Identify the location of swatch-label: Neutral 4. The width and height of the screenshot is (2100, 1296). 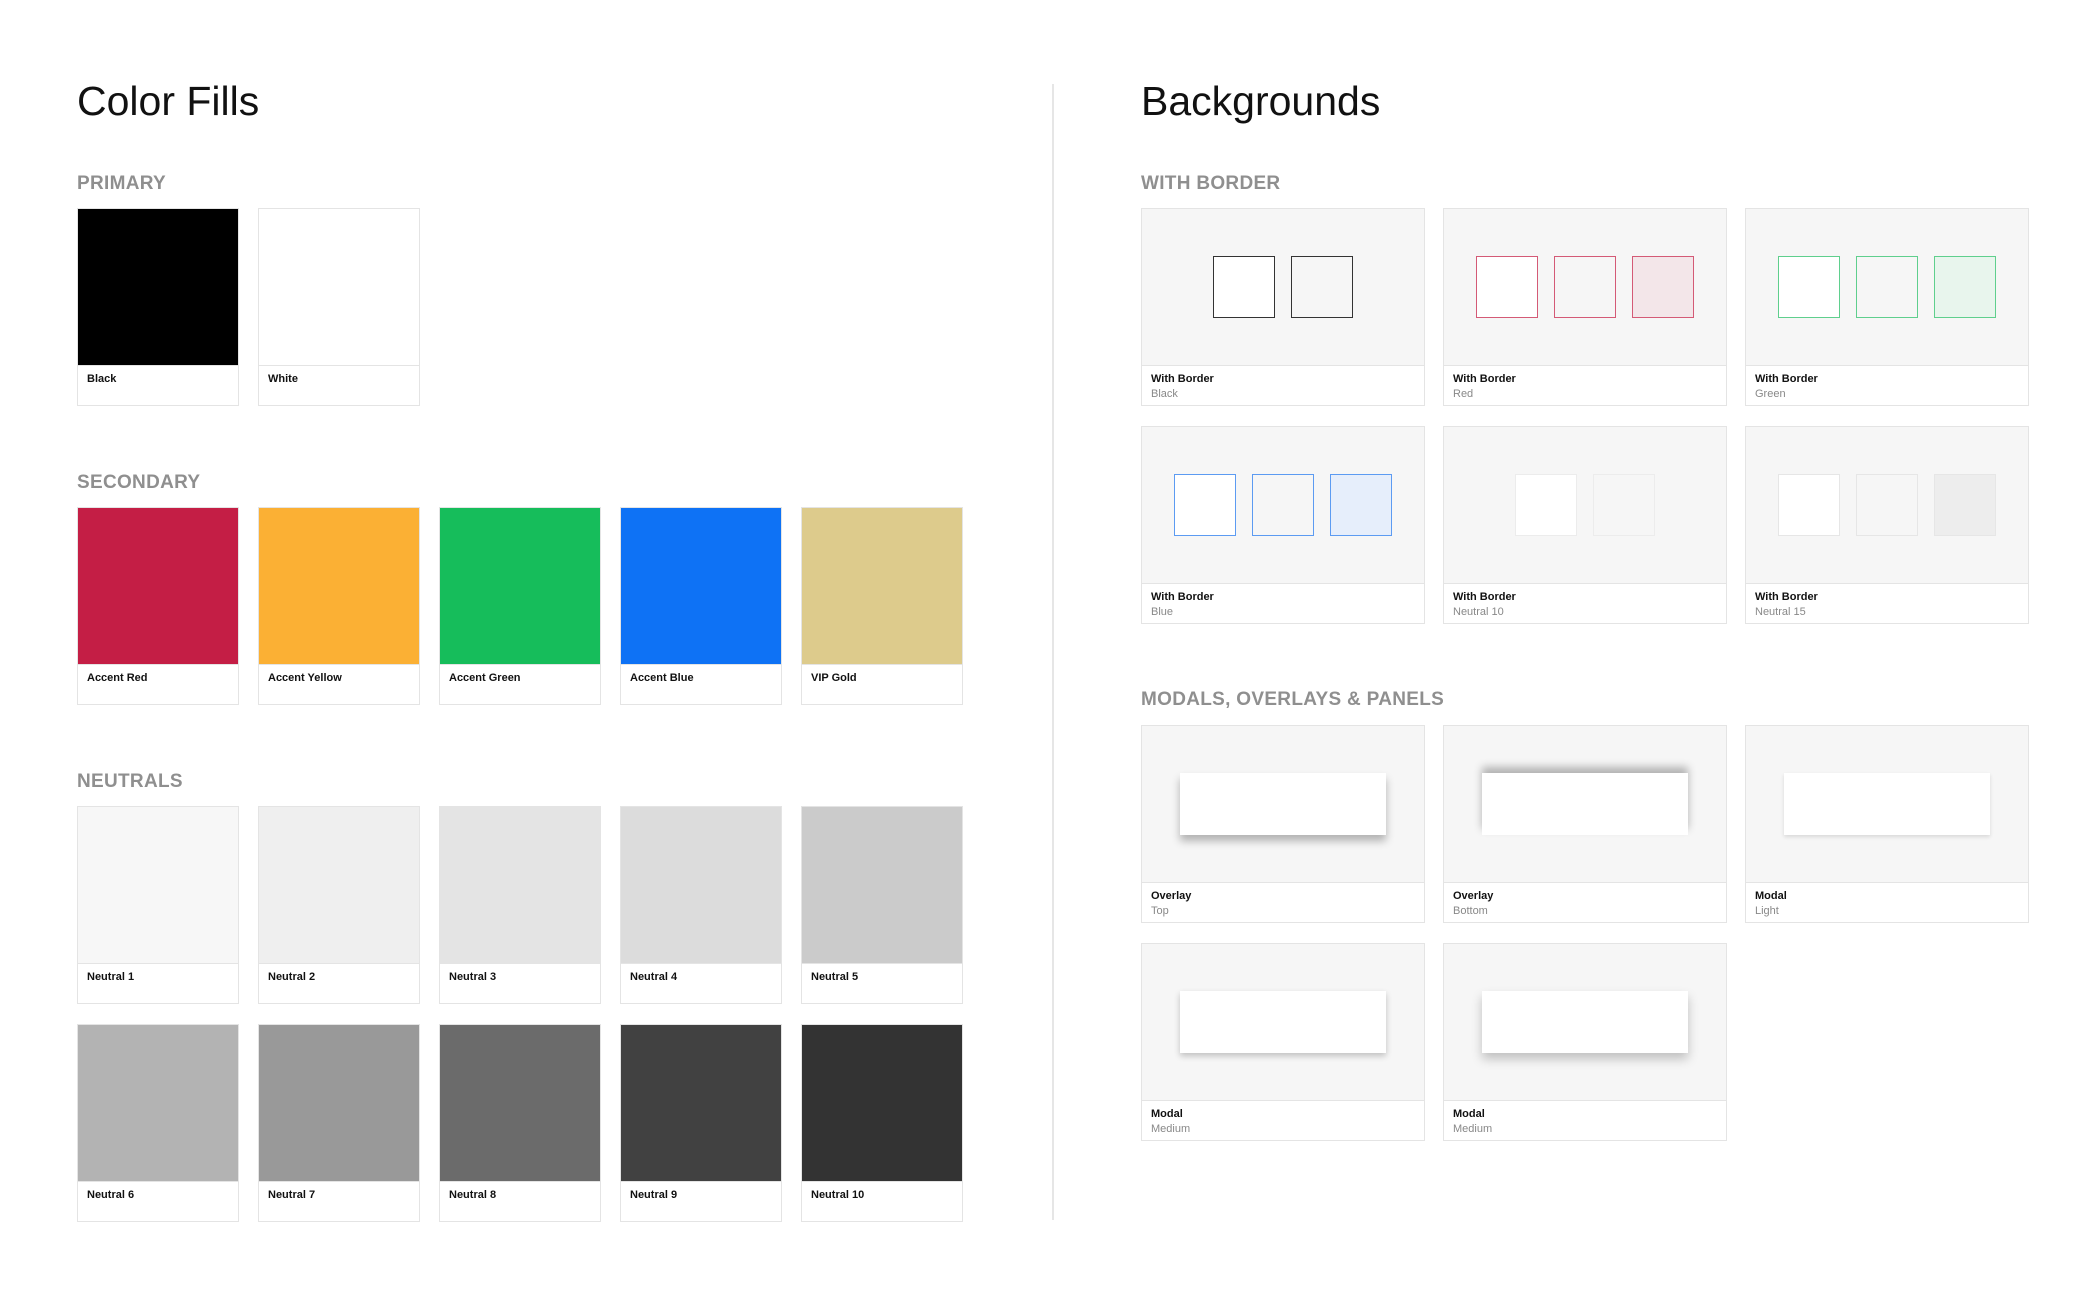
(654, 977).